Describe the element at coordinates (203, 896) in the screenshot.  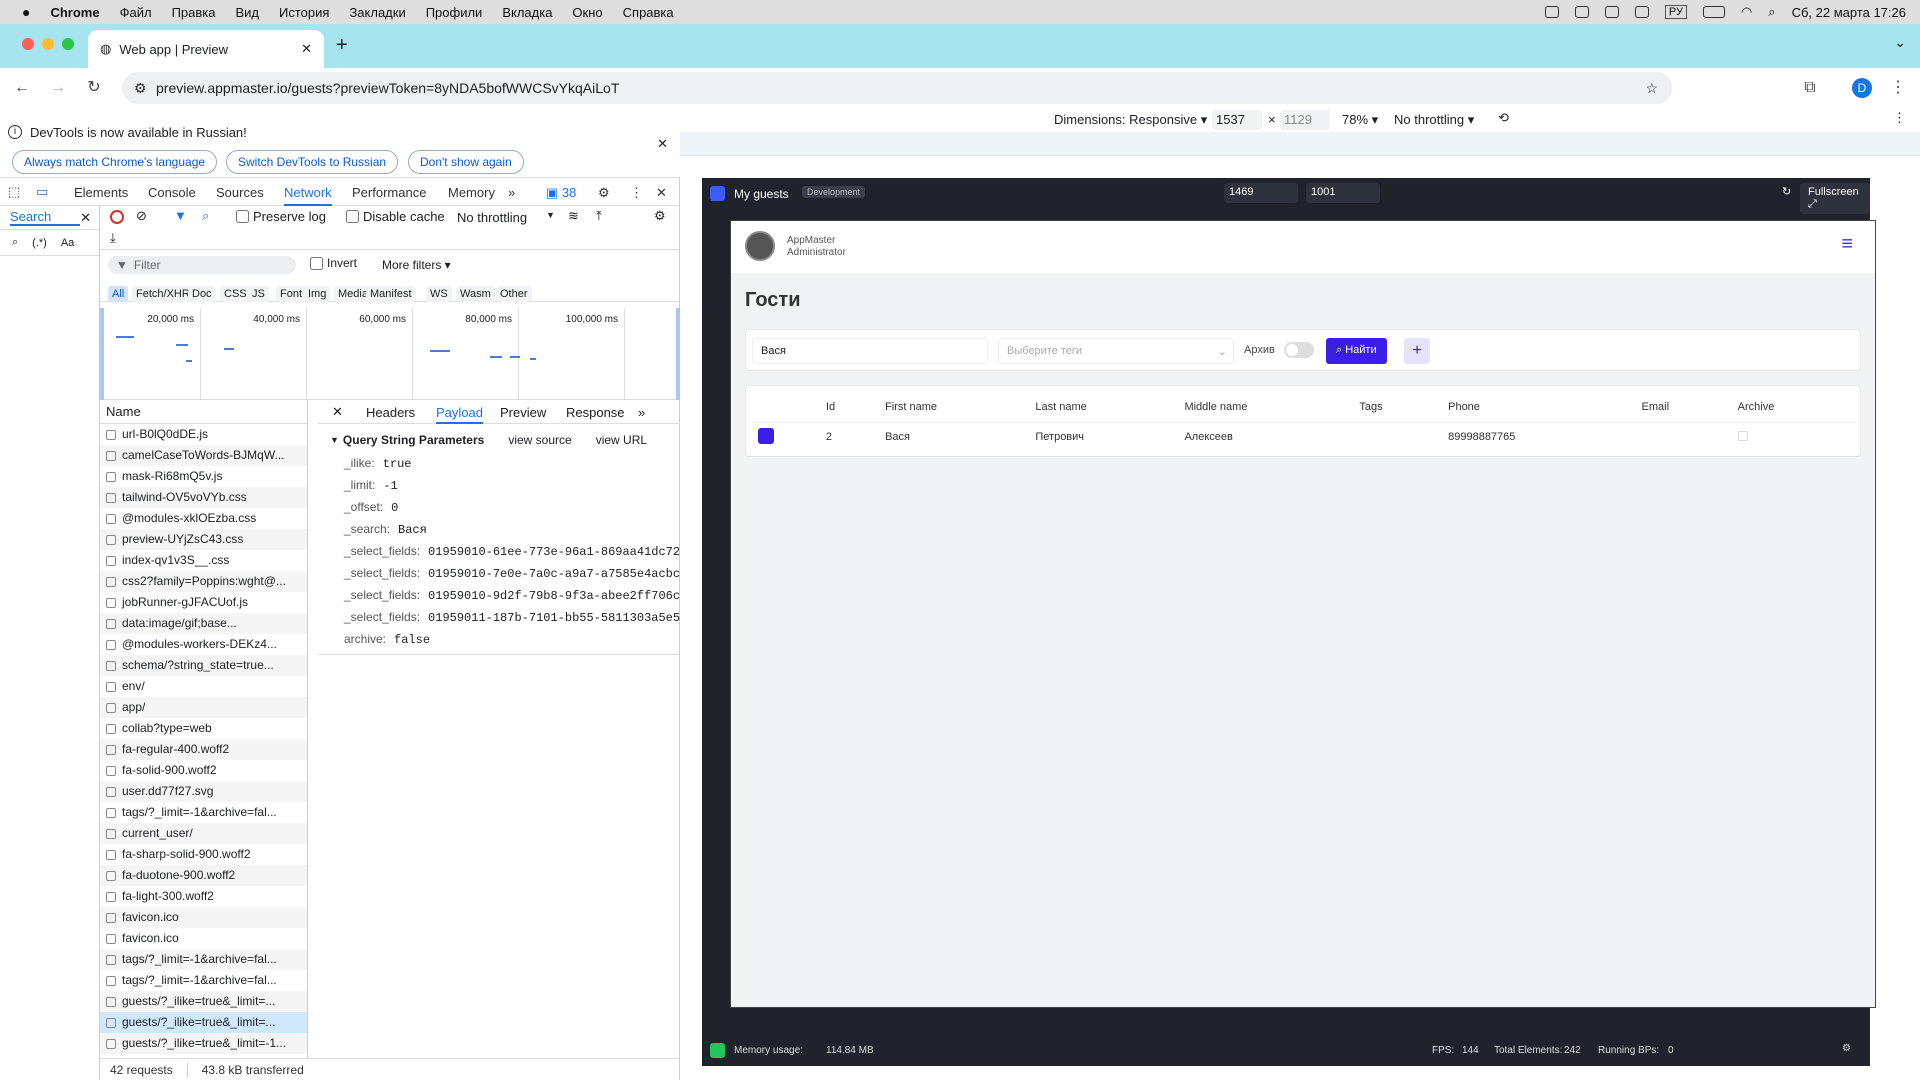
I see `request-row: fa-light-300.woff2` at that location.